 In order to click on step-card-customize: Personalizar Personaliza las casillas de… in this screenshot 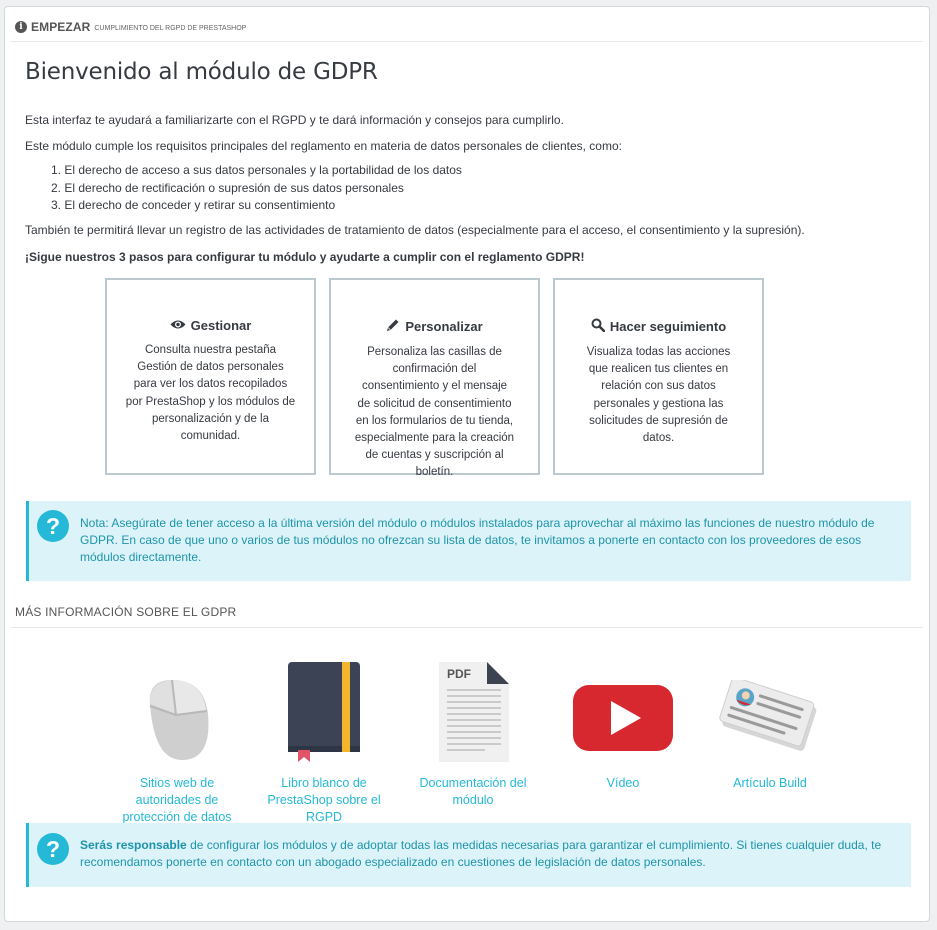, I will do `click(434, 378)`.